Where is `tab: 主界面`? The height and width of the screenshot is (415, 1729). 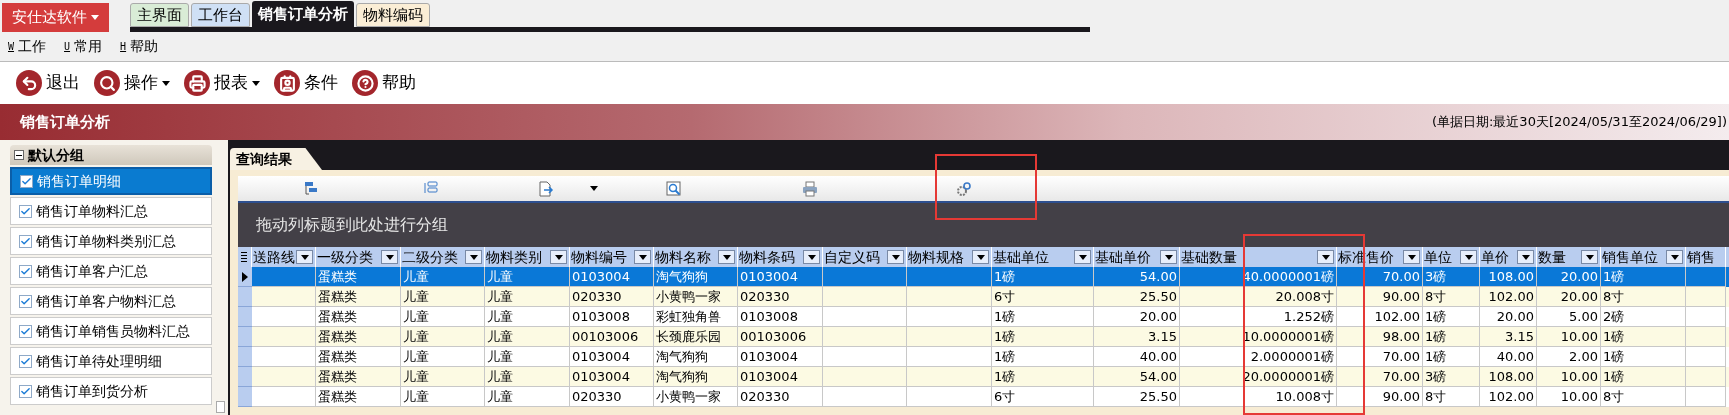
tab: 主界面 is located at coordinates (159, 15).